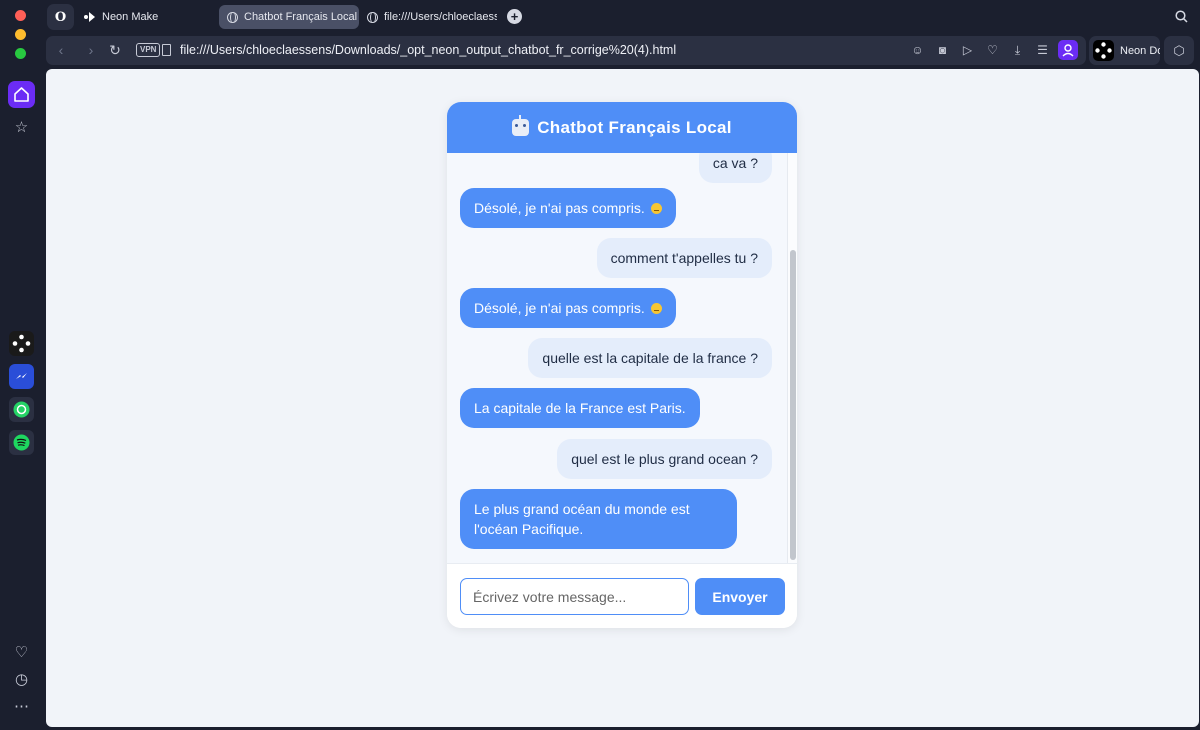 The width and height of the screenshot is (1200, 730). Describe the element at coordinates (301, 17) in the screenshot. I see `tab-label: Chatbot Français Local` at that location.